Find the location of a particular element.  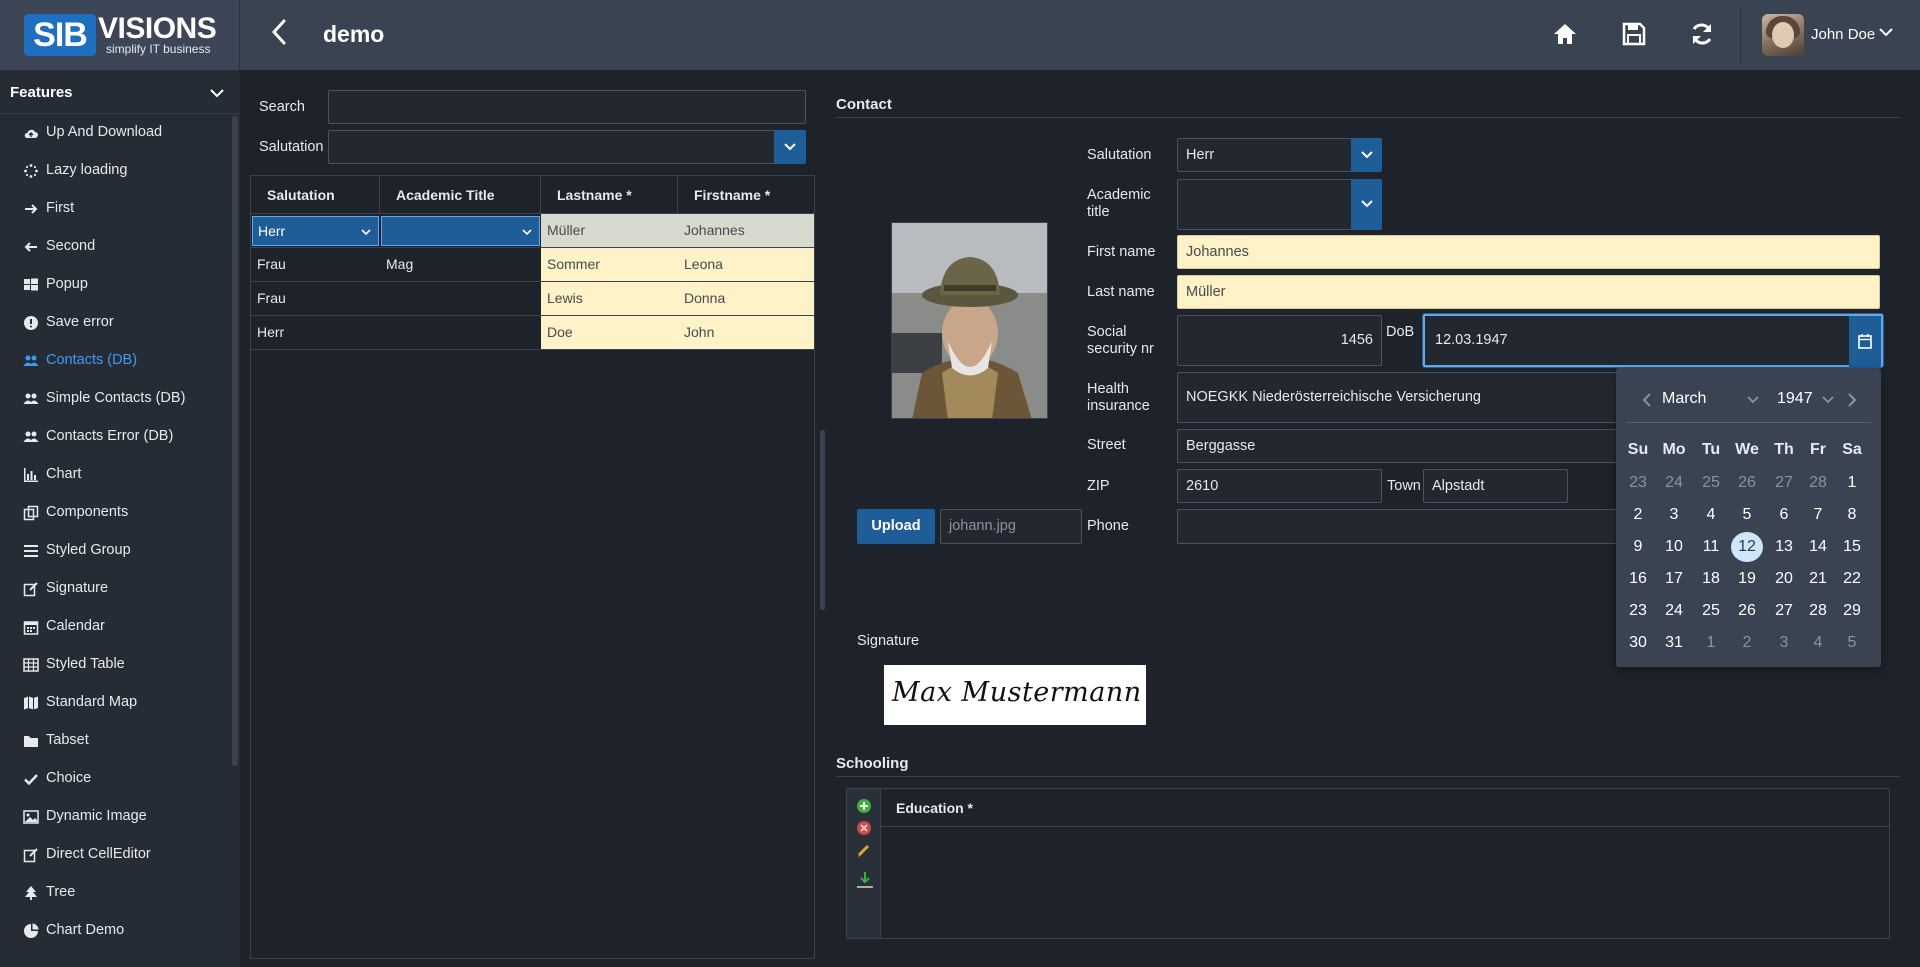

column-header-salutation: Salutation is located at coordinates (315, 195).